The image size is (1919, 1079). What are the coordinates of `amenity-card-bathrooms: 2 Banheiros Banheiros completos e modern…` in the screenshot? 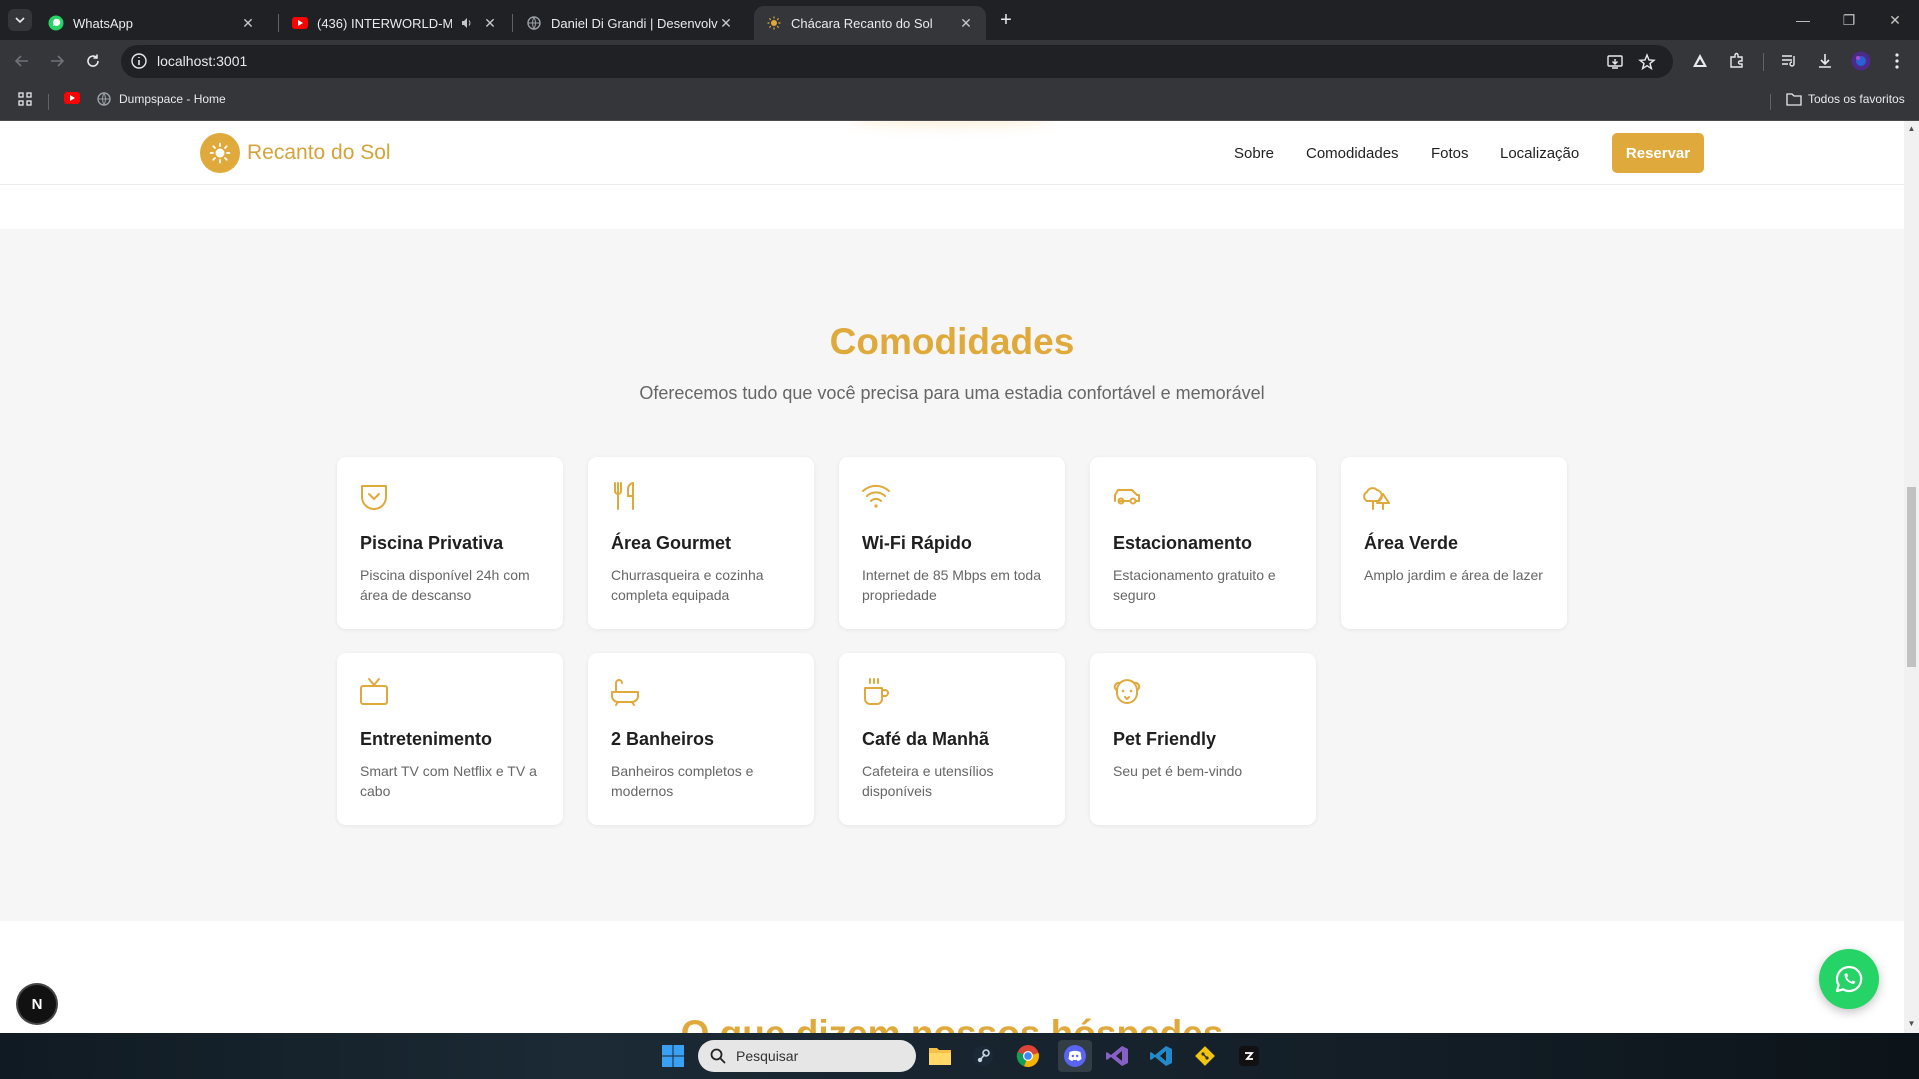 It's located at (701, 739).